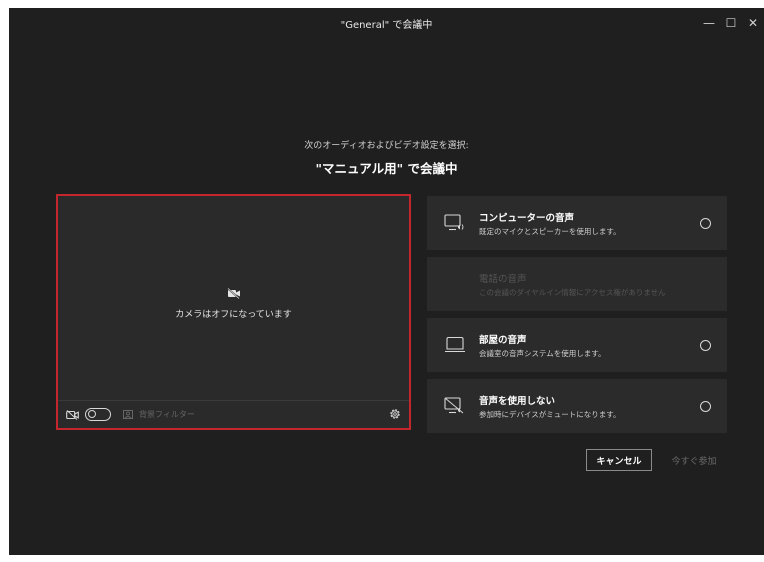 This screenshot has width=764, height=562. I want to click on camera-toggle, so click(98, 414).